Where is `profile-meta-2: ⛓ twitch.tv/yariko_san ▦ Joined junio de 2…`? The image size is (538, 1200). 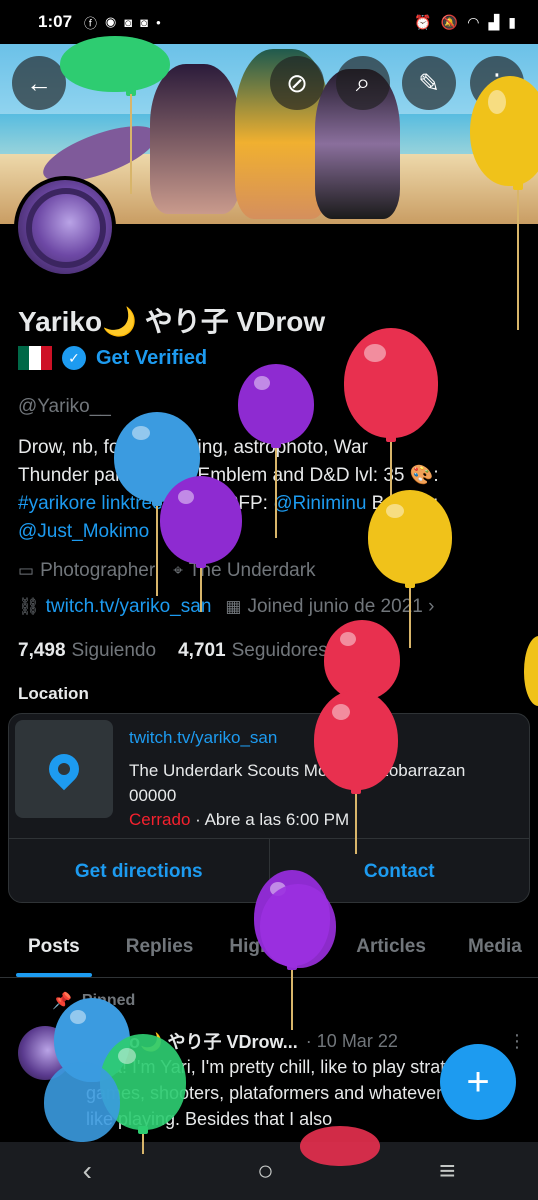 profile-meta-2: ⛓ twitch.tv/yariko_san ▦ Joined junio de 2… is located at coordinates (226, 607).